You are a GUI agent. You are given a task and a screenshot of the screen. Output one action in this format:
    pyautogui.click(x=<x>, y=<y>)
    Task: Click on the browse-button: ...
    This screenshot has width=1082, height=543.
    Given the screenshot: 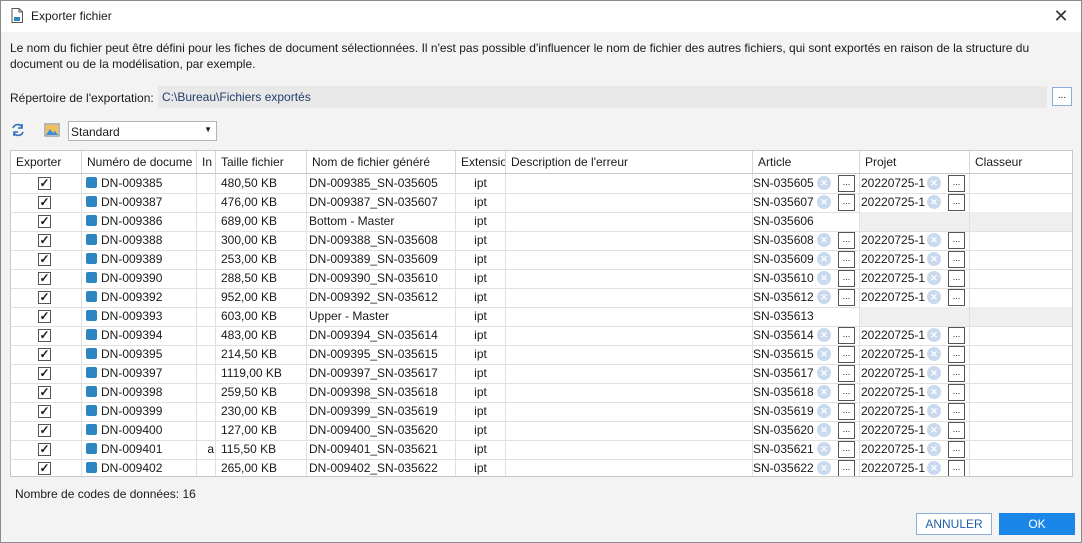 What is the action you would take?
    pyautogui.click(x=1062, y=96)
    